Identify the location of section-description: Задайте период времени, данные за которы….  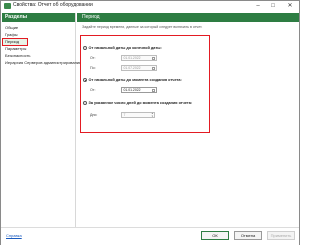
(142, 27).